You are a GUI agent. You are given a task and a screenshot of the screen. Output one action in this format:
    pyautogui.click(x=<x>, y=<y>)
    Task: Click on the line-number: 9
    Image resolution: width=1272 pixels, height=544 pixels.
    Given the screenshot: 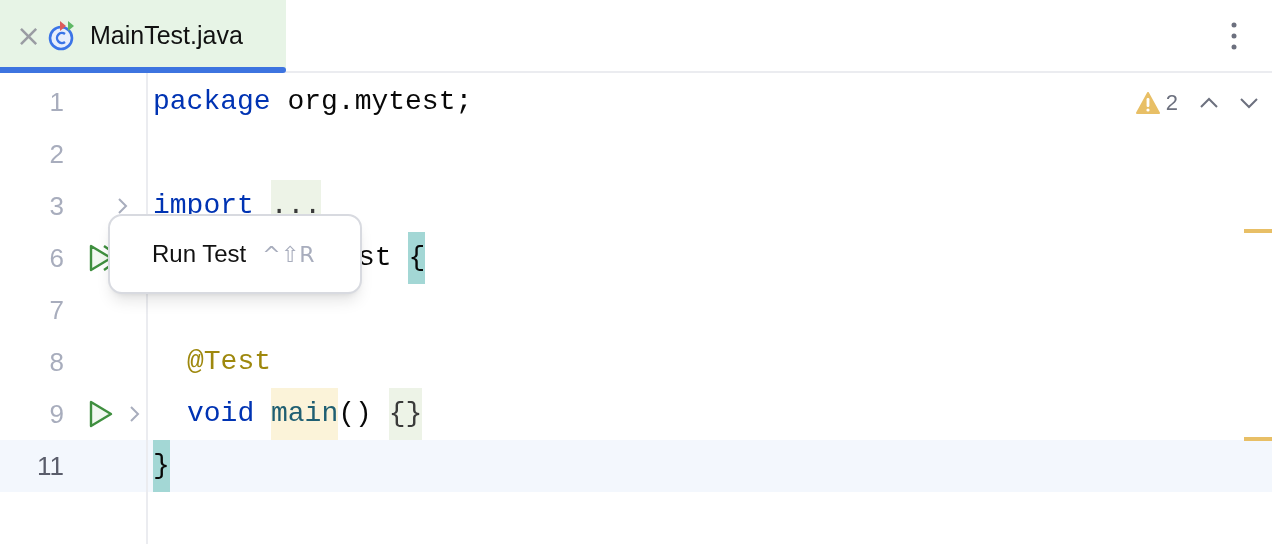 What is the action you would take?
    pyautogui.click(x=56, y=414)
    